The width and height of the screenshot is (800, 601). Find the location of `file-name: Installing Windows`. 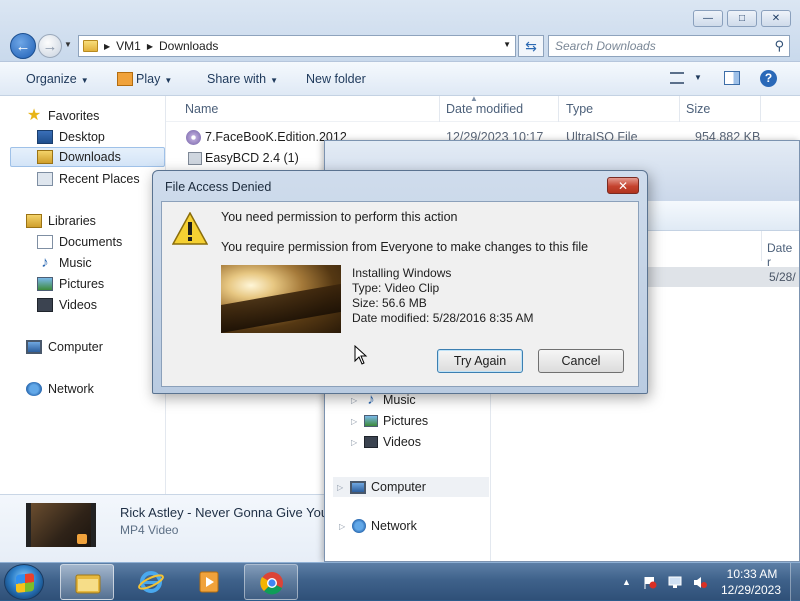

file-name: Installing Windows is located at coordinates (402, 273).